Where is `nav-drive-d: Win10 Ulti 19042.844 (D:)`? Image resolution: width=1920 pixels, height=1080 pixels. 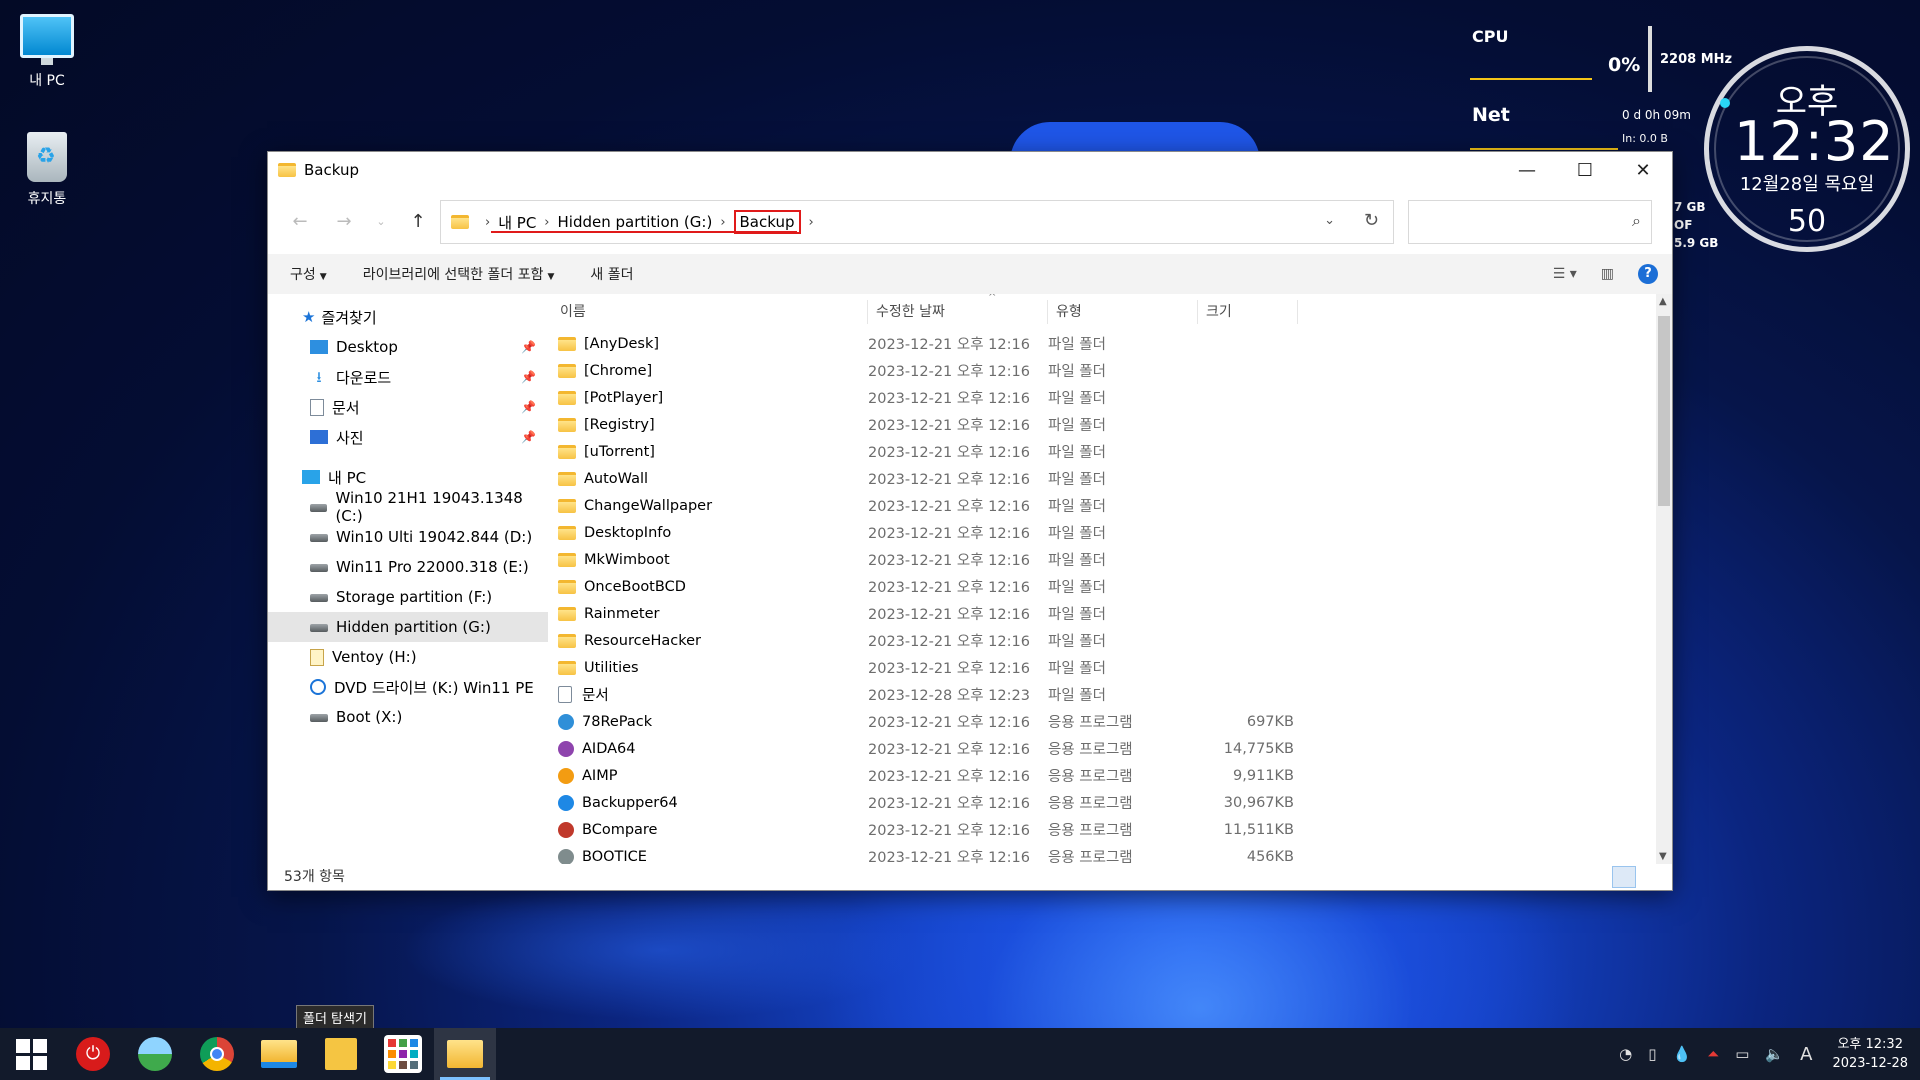
nav-drive-d: Win10 Ulti 19042.844 (D:) is located at coordinates (408, 537).